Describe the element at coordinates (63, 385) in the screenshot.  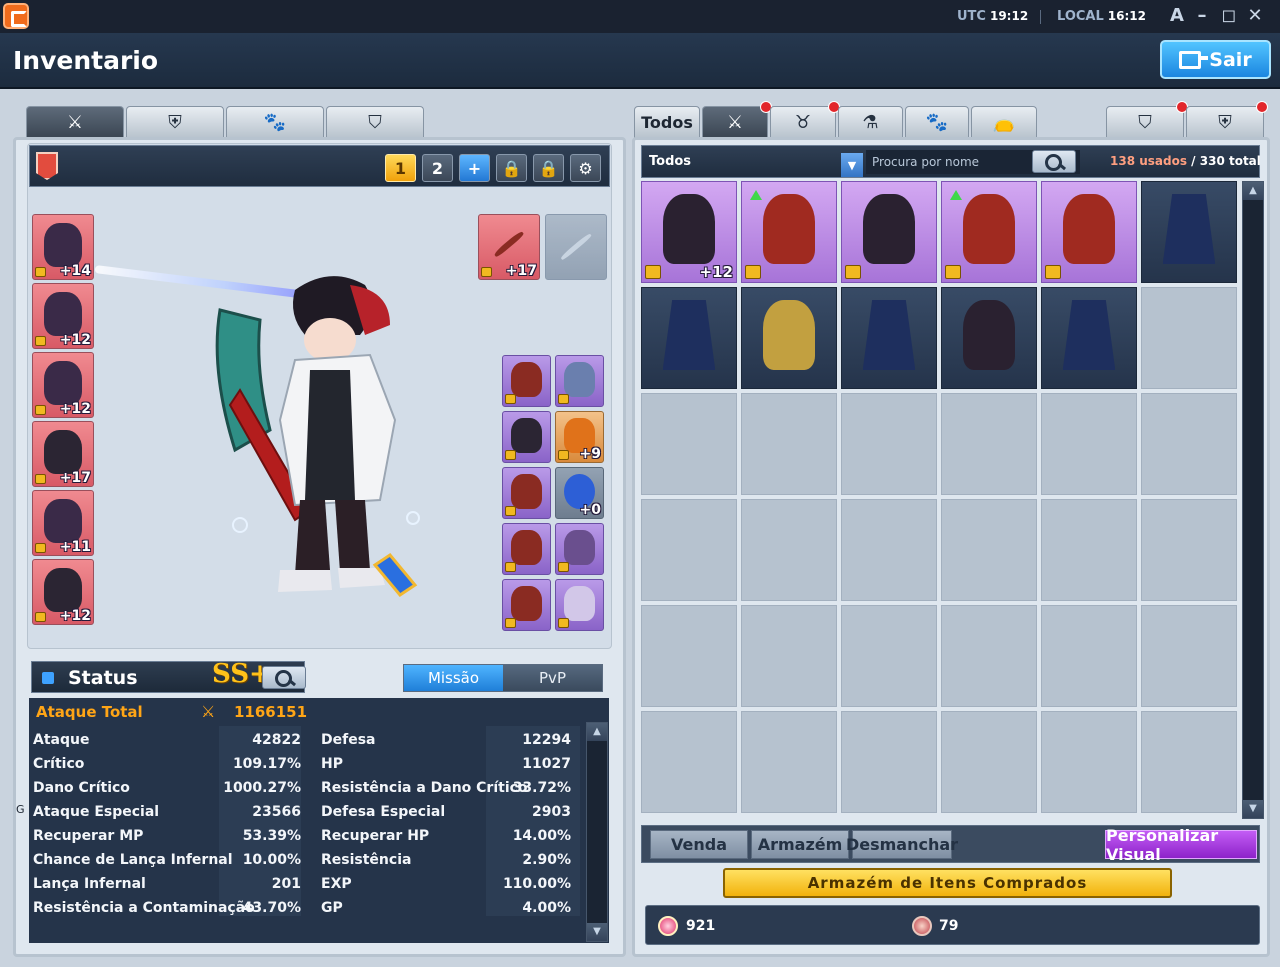
I see `equip-slot-bottom: +12` at that location.